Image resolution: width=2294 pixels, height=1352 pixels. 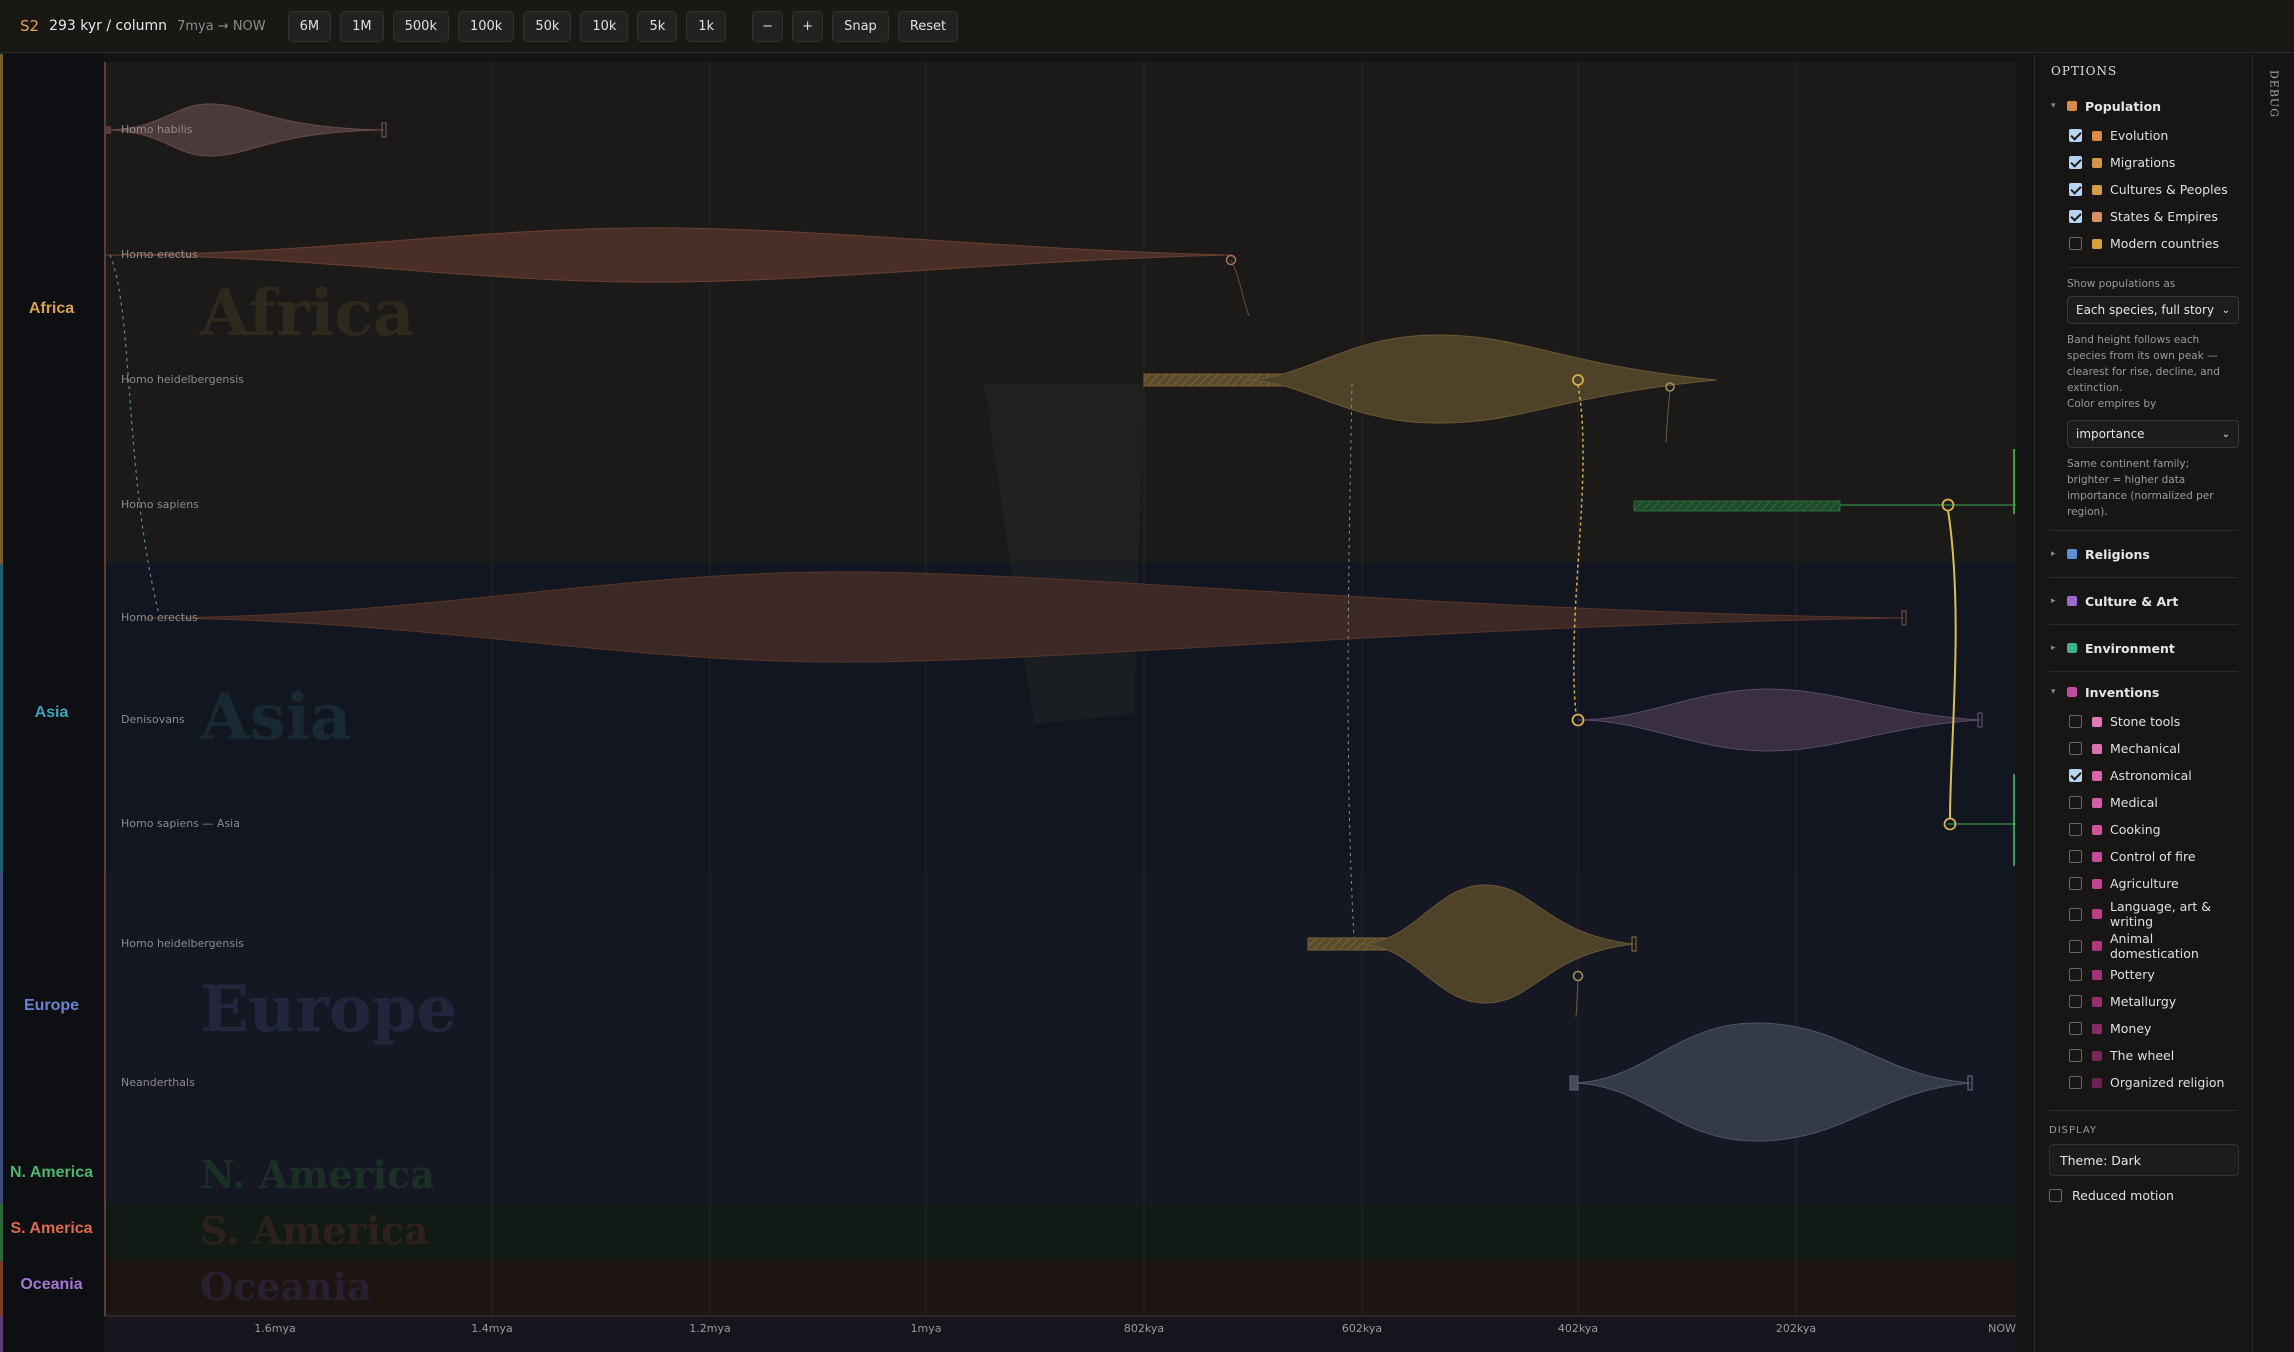 What do you see at coordinates (2143, 883) in the screenshot?
I see `toggle-agriculture: Agriculture` at bounding box center [2143, 883].